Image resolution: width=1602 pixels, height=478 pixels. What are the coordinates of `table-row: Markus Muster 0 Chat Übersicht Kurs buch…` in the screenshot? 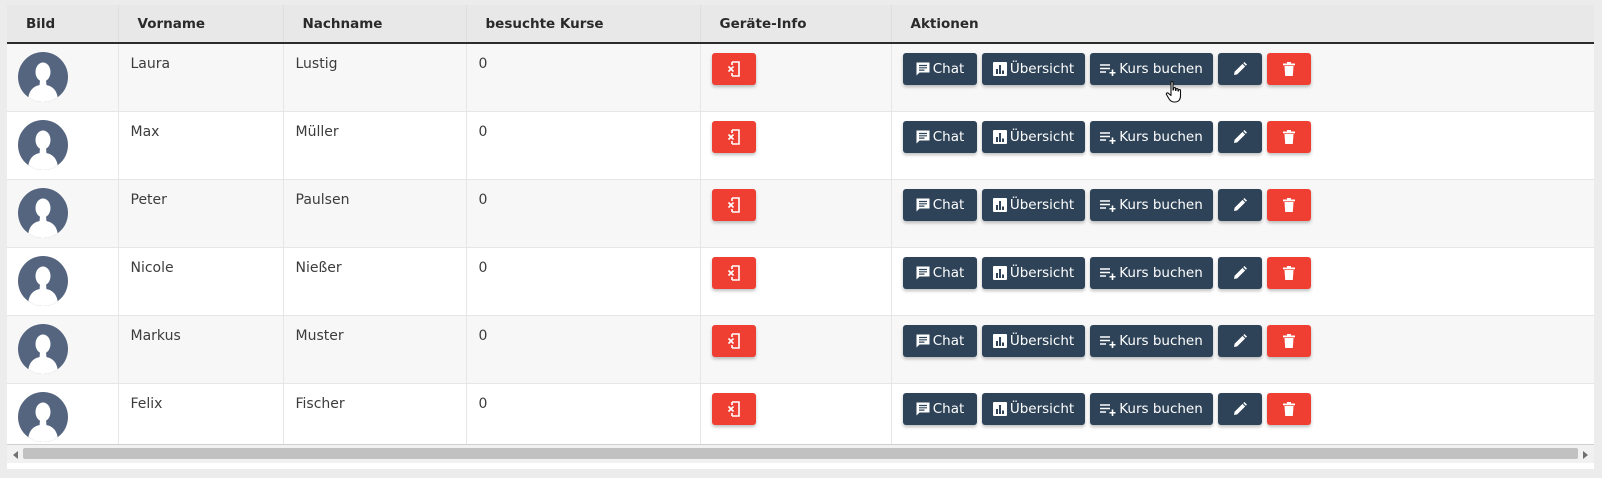 It's located at (801, 349).